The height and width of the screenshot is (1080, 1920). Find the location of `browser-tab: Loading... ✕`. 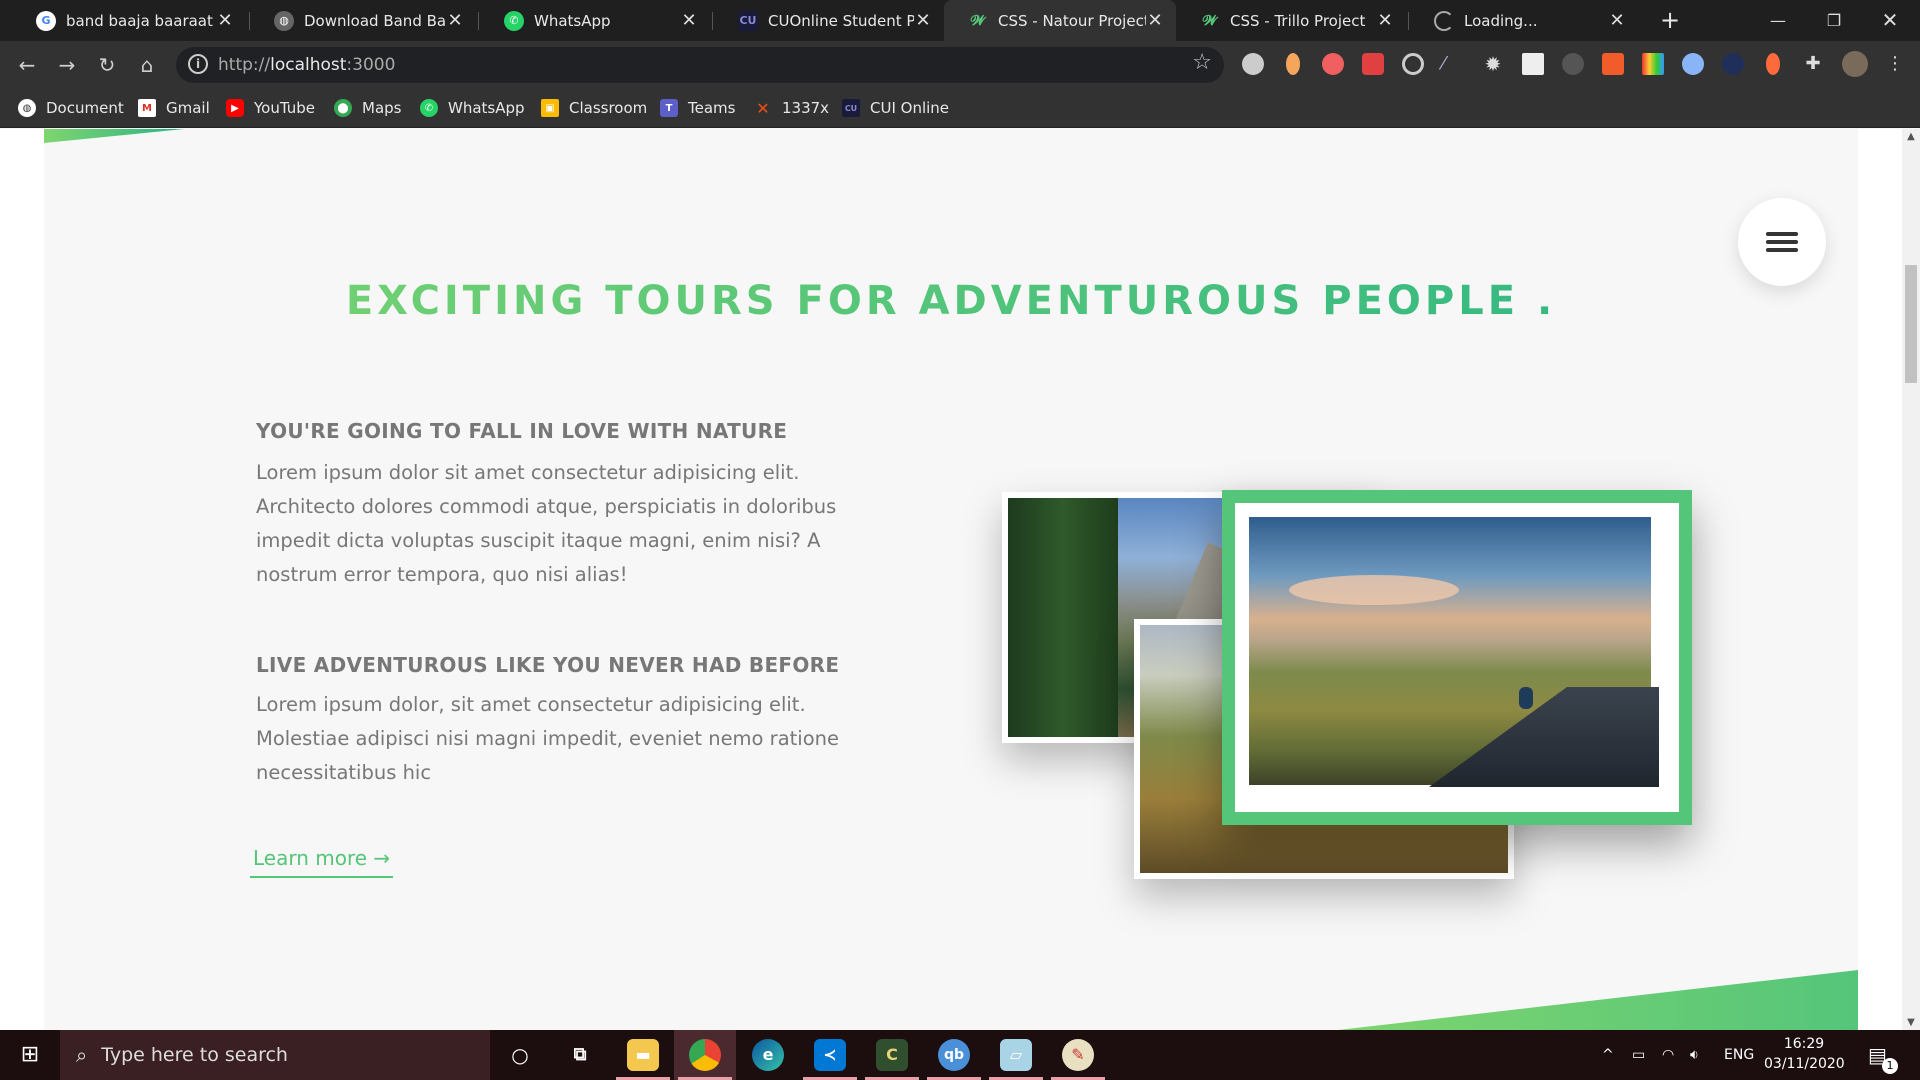

browser-tab: Loading... ✕ is located at coordinates (1524, 20).